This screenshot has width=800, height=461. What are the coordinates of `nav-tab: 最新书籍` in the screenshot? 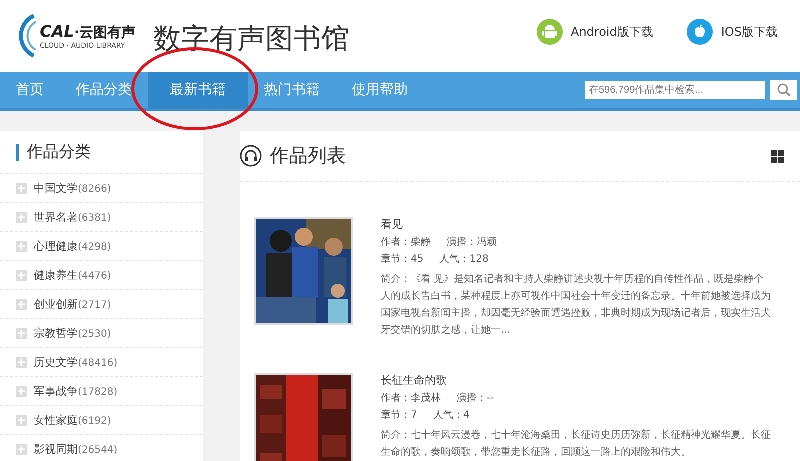 It's located at (198, 90).